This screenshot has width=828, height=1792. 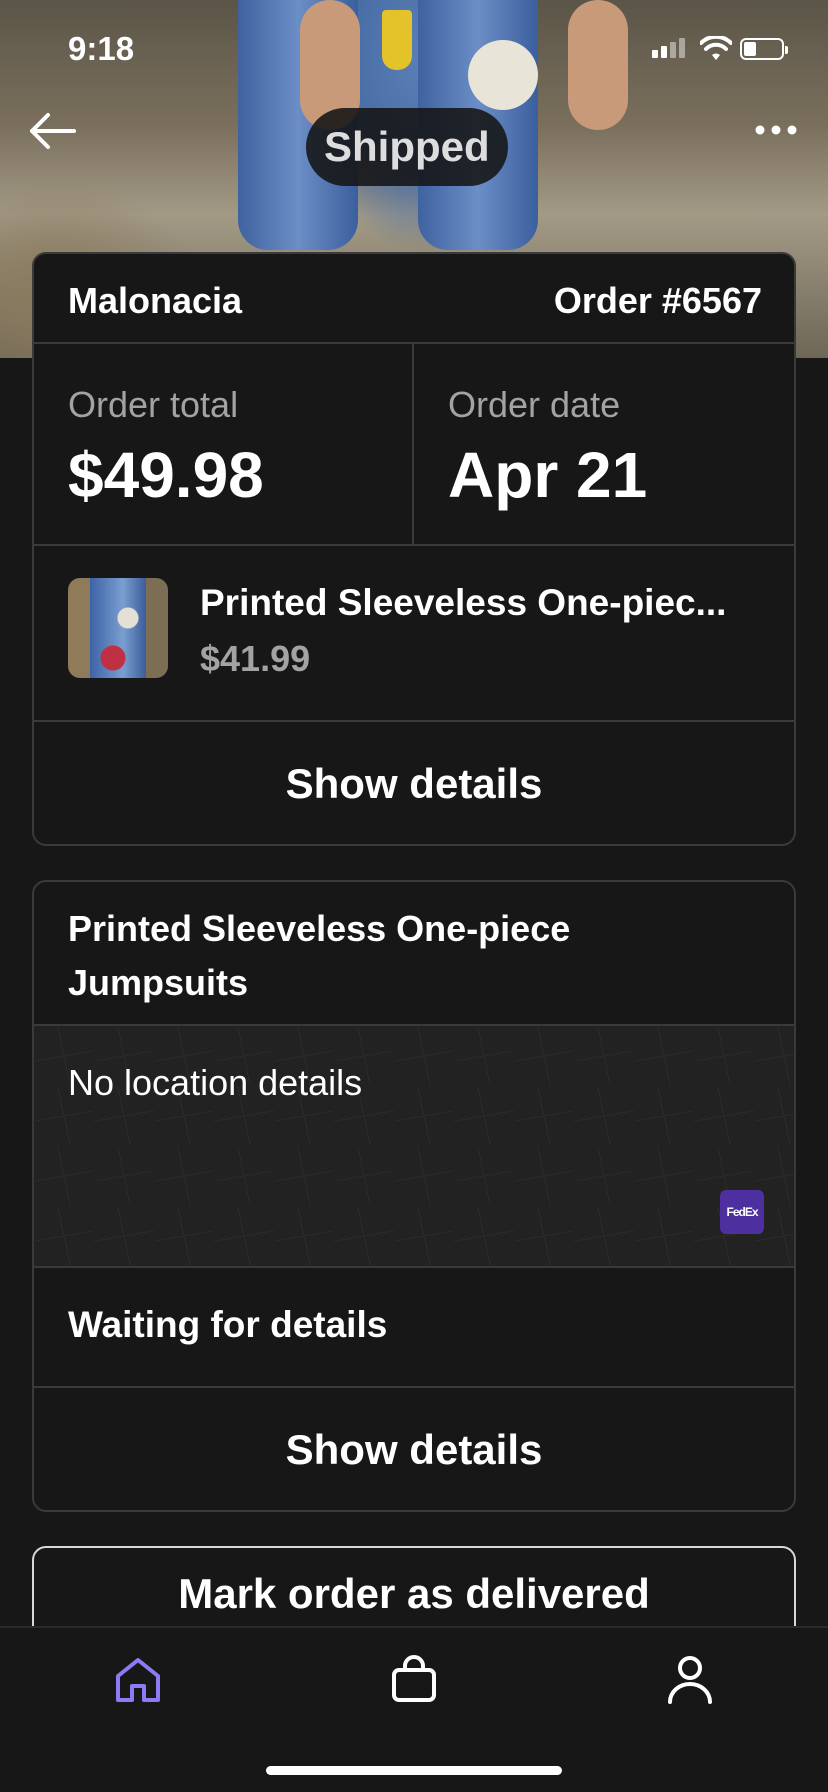 I want to click on fedex-logo-icon: FedEx, so click(x=742, y=1212).